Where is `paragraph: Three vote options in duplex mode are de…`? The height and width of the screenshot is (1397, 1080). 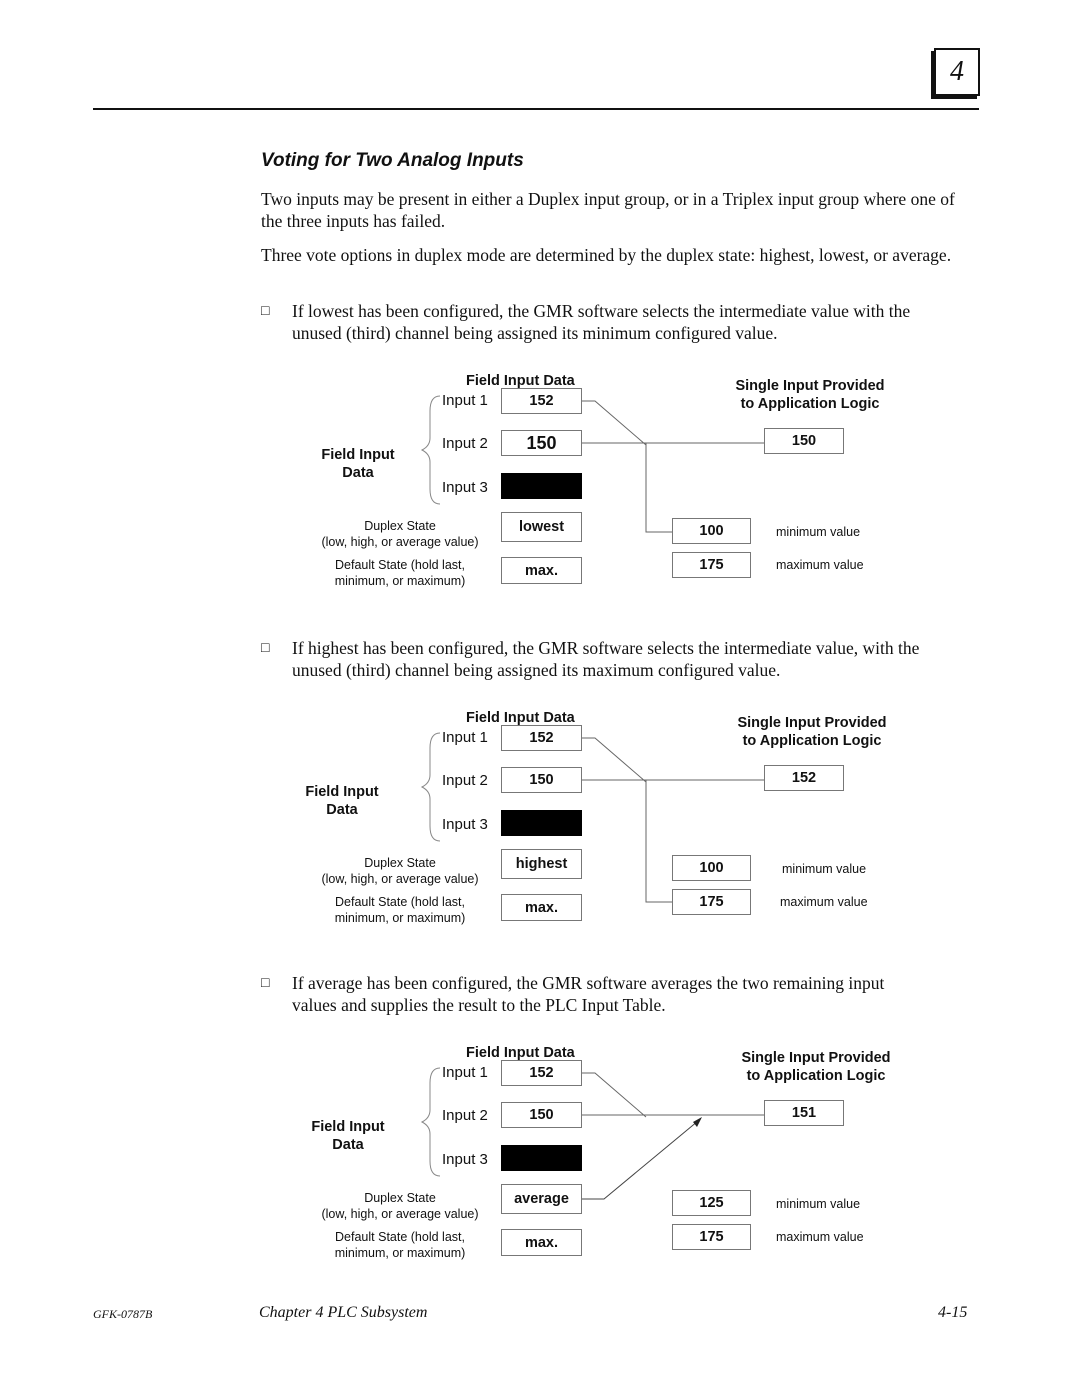
paragraph: Three vote options in duplex mode are de… is located at coordinates (606, 255).